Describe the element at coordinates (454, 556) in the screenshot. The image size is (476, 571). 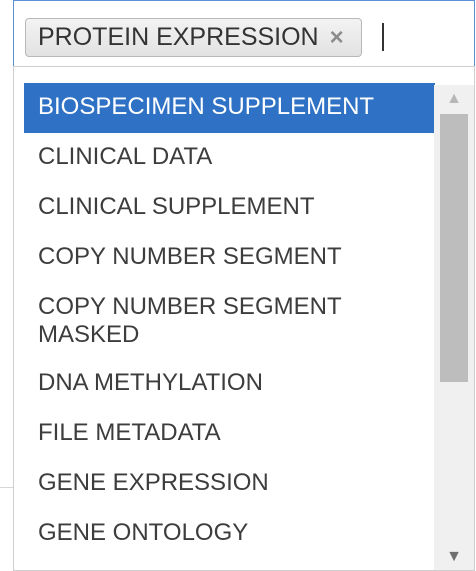
I see `scroll-down-arrow-icon: ▼` at that location.